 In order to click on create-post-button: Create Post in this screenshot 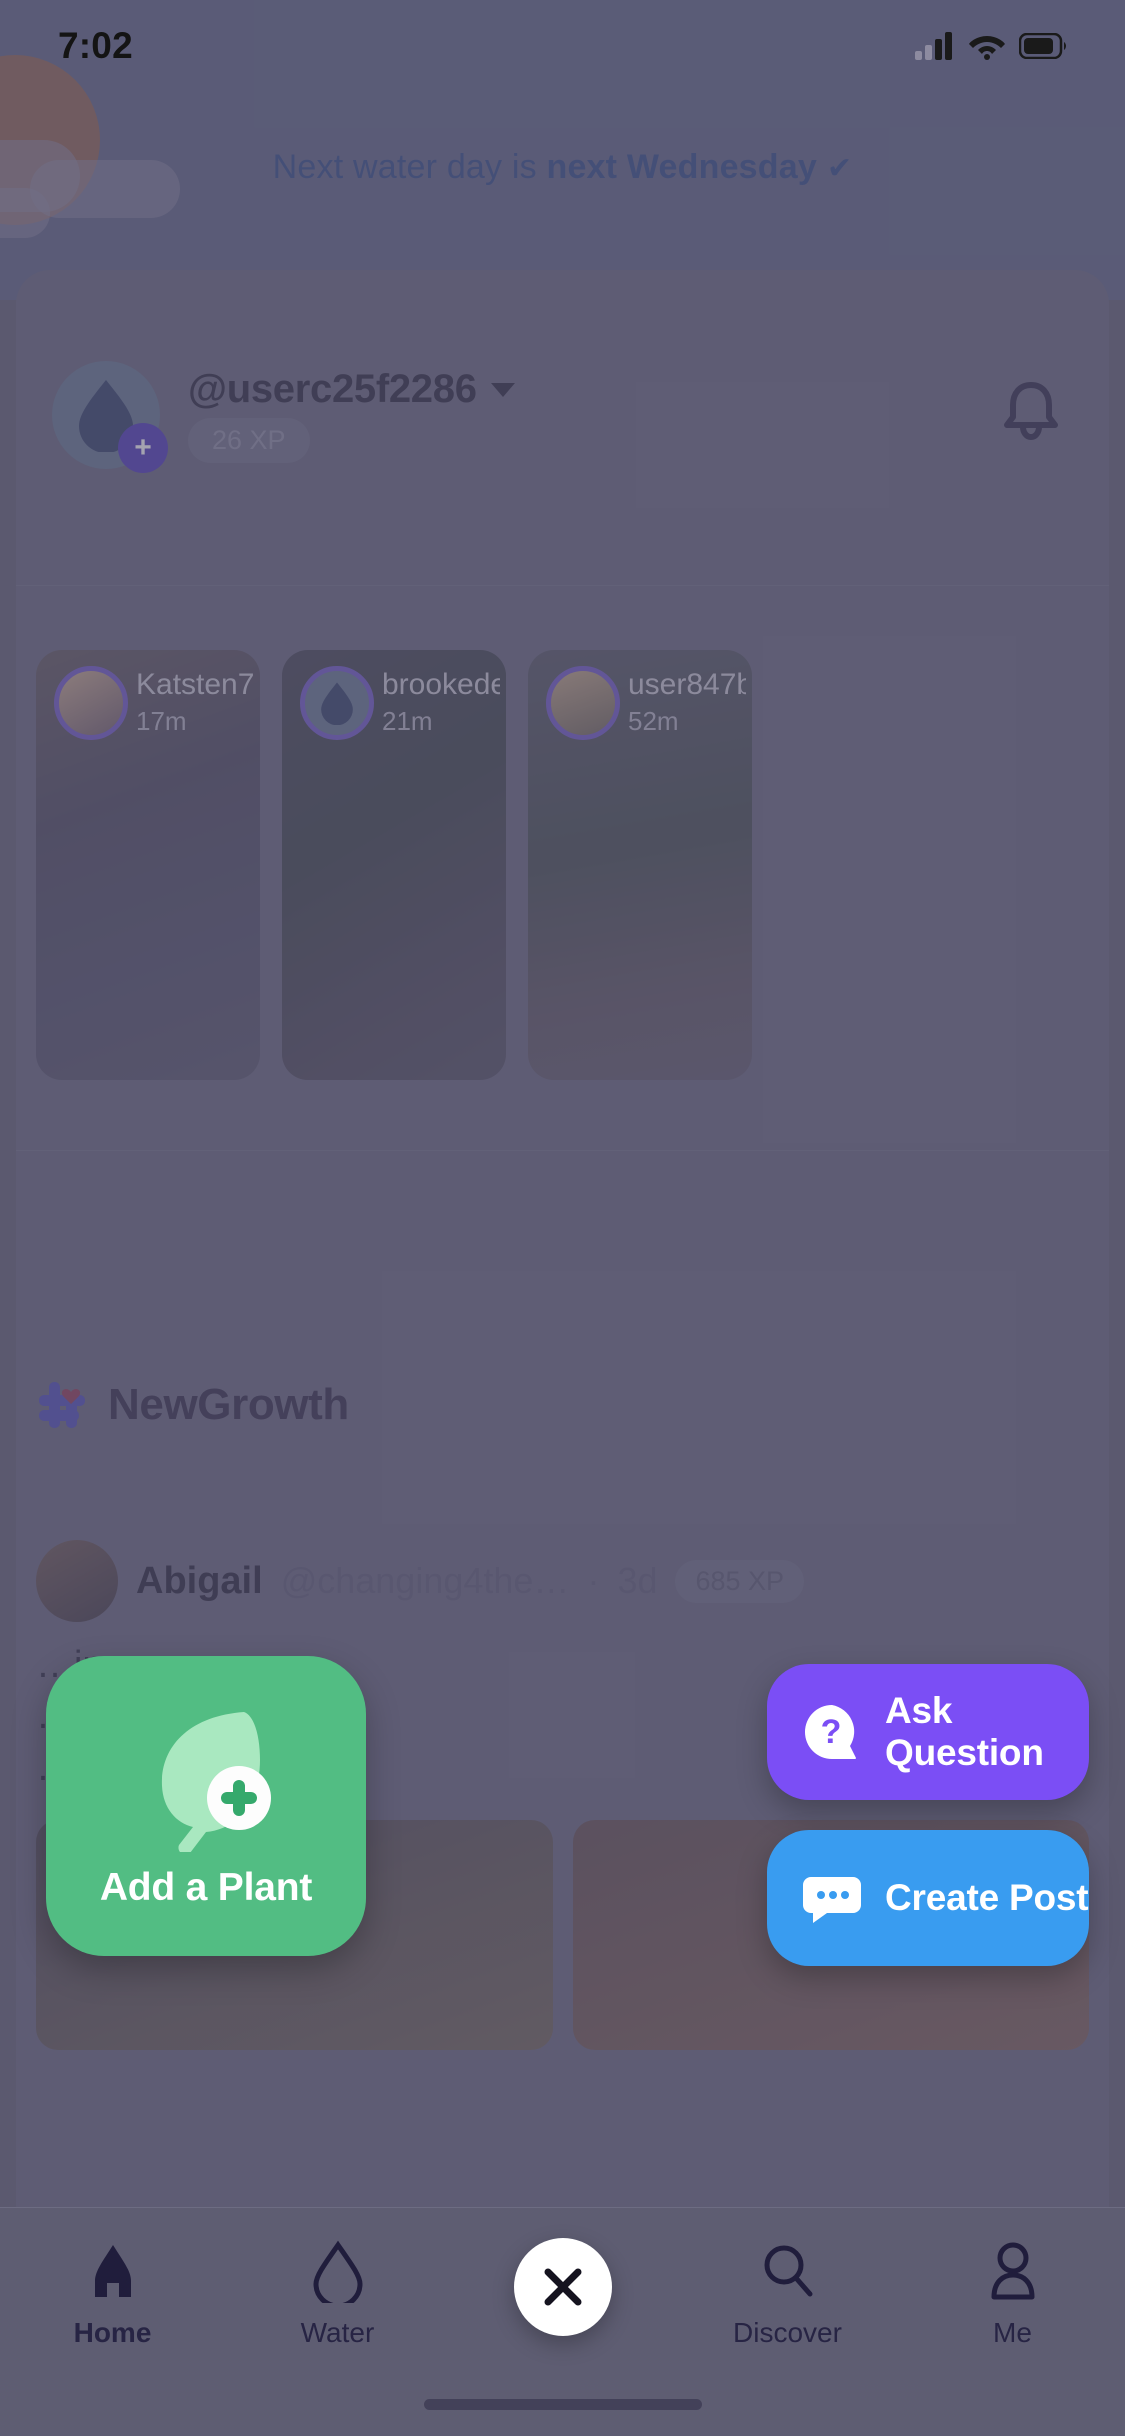, I will do `click(928, 1898)`.